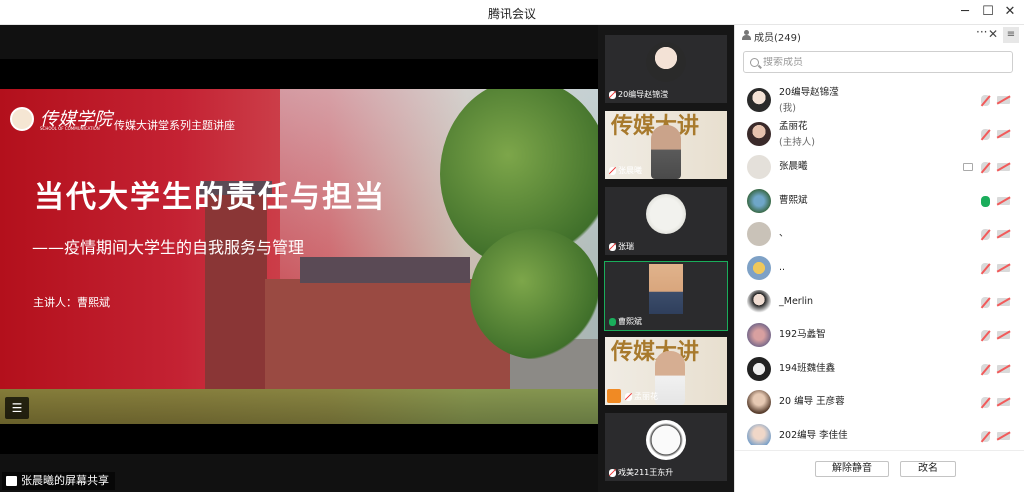 The width and height of the screenshot is (1024, 492). What do you see at coordinates (879, 201) in the screenshot?
I see `list-item: 曹熙斌` at bounding box center [879, 201].